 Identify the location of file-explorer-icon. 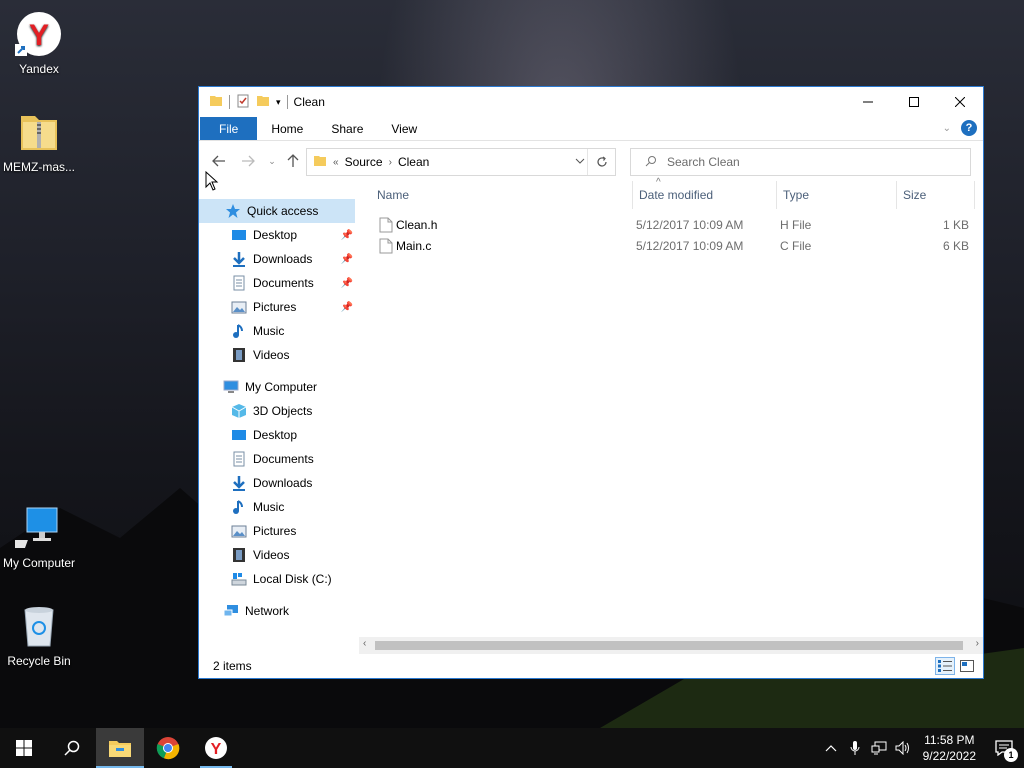
(120, 749).